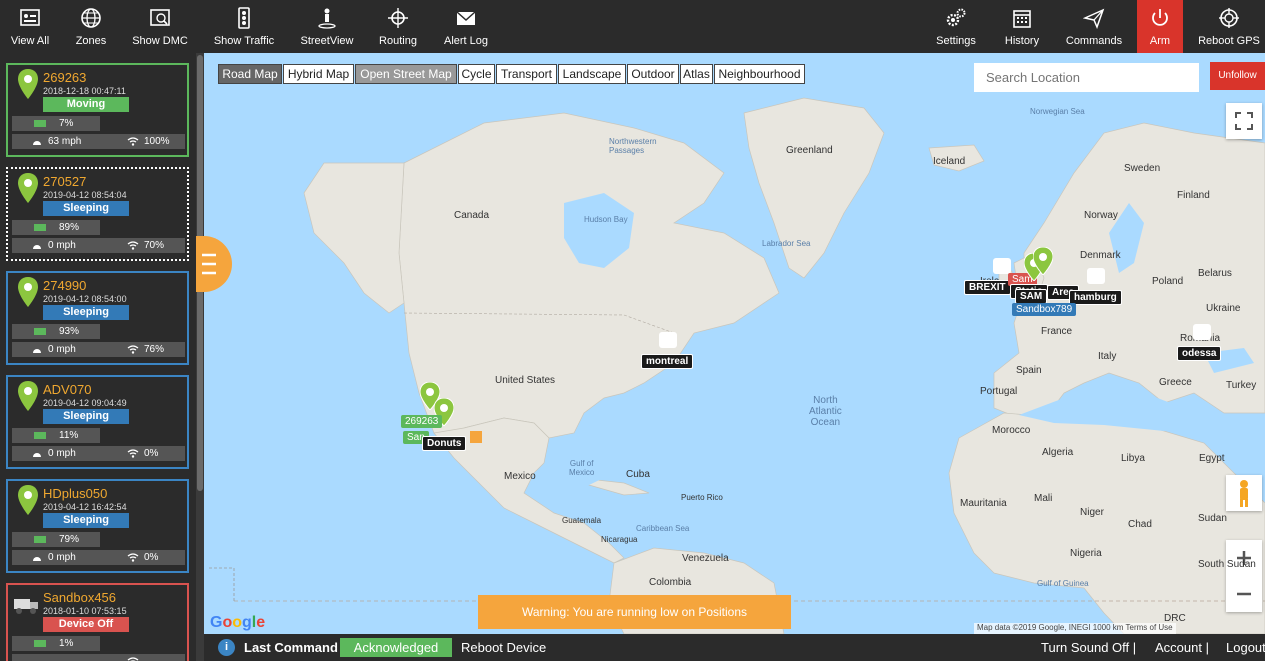 This screenshot has height=661, width=1265. I want to click on streetview-pegman-button, so click(1244, 493).